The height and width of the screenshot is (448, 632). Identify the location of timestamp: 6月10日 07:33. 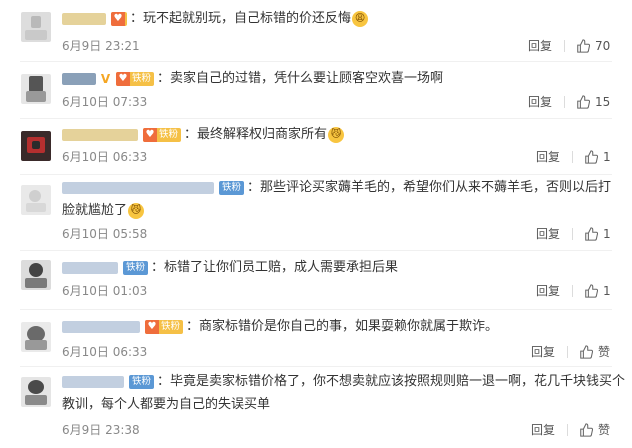
(105, 102).